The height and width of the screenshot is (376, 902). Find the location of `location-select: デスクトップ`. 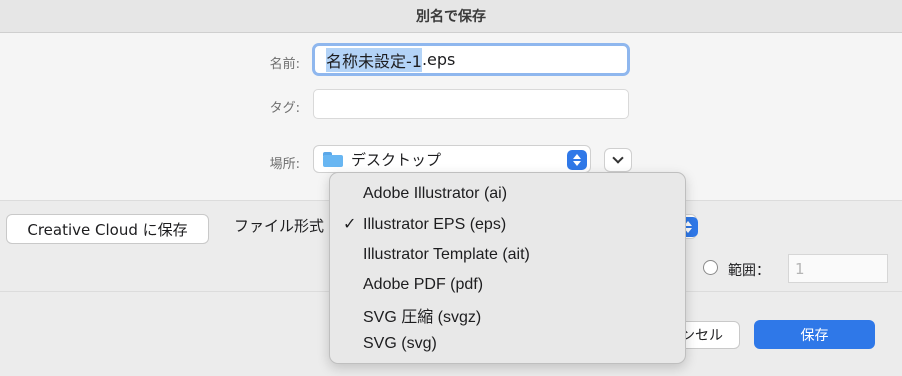

location-select: デスクトップ is located at coordinates (452, 159).